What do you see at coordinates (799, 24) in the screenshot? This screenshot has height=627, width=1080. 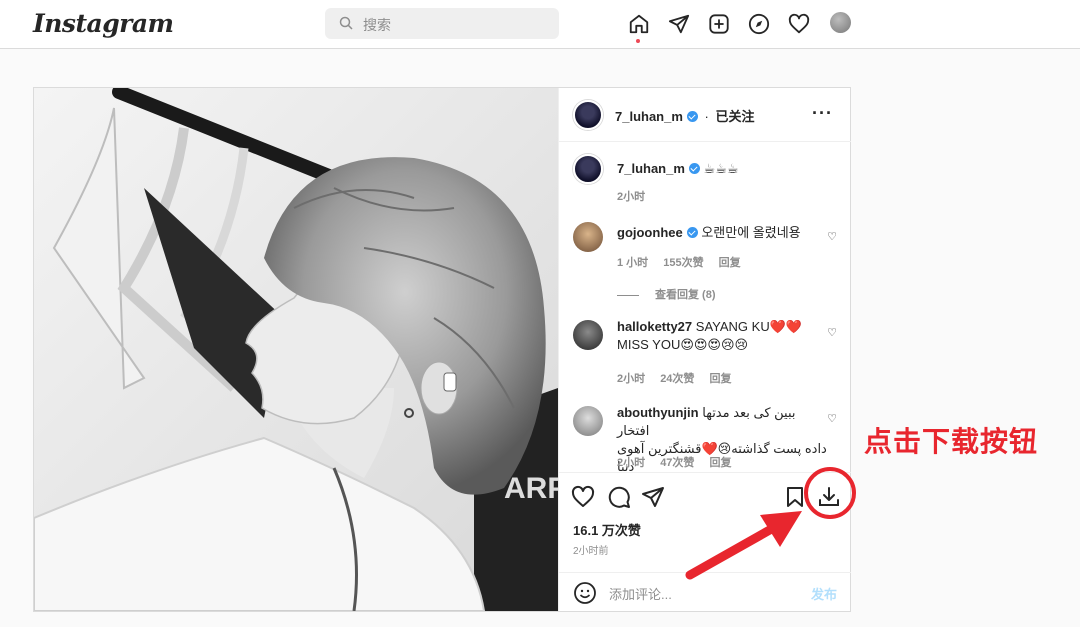 I see `activity-heart-icon` at bounding box center [799, 24].